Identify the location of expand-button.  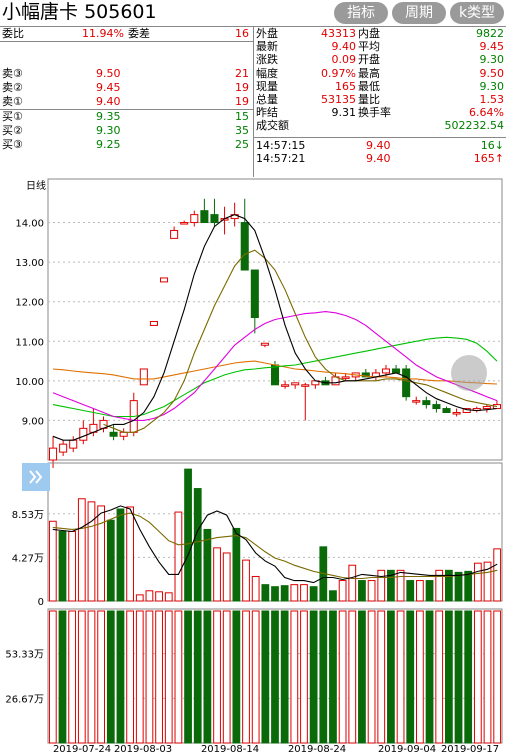
(36, 477).